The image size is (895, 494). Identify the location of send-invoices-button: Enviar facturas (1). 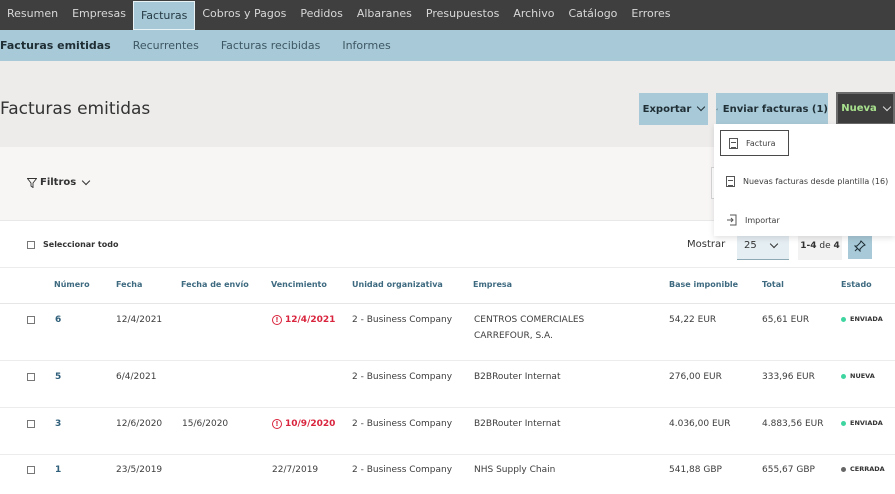
(772, 109).